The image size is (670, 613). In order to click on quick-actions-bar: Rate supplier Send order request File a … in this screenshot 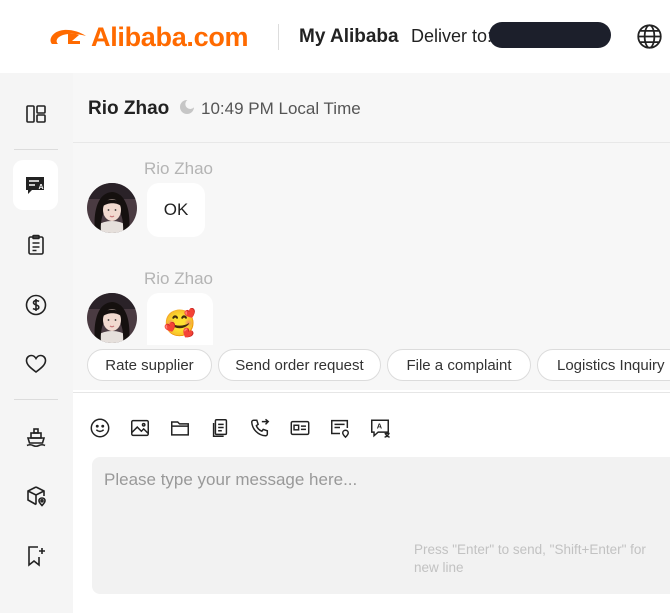, I will do `click(371, 367)`.